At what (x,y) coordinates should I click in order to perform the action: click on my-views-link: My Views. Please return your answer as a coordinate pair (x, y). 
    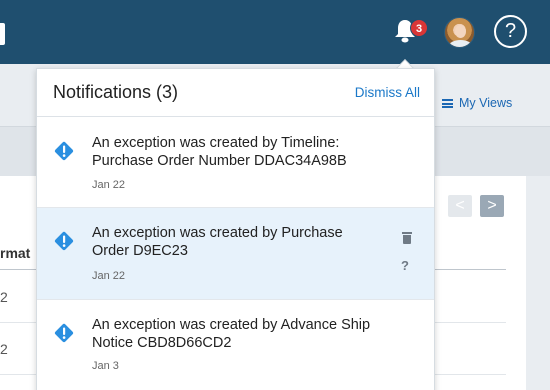
    Looking at the image, I should click on (477, 103).